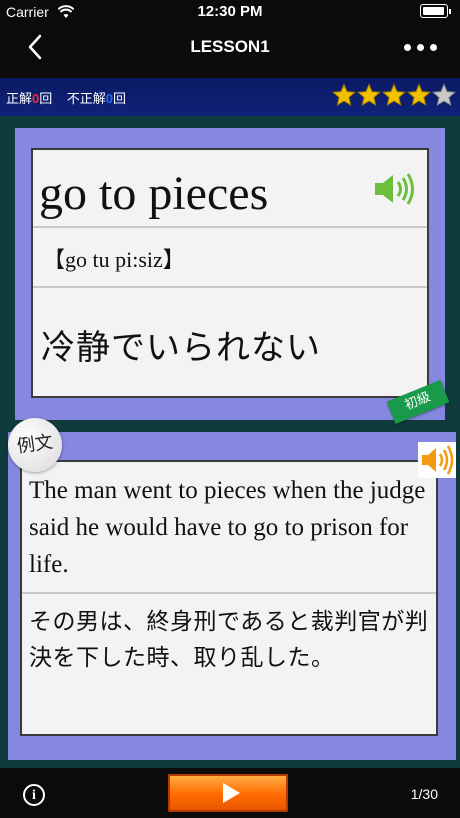 This screenshot has height=818, width=460. What do you see at coordinates (395, 189) in the screenshot?
I see `speaker-icon` at bounding box center [395, 189].